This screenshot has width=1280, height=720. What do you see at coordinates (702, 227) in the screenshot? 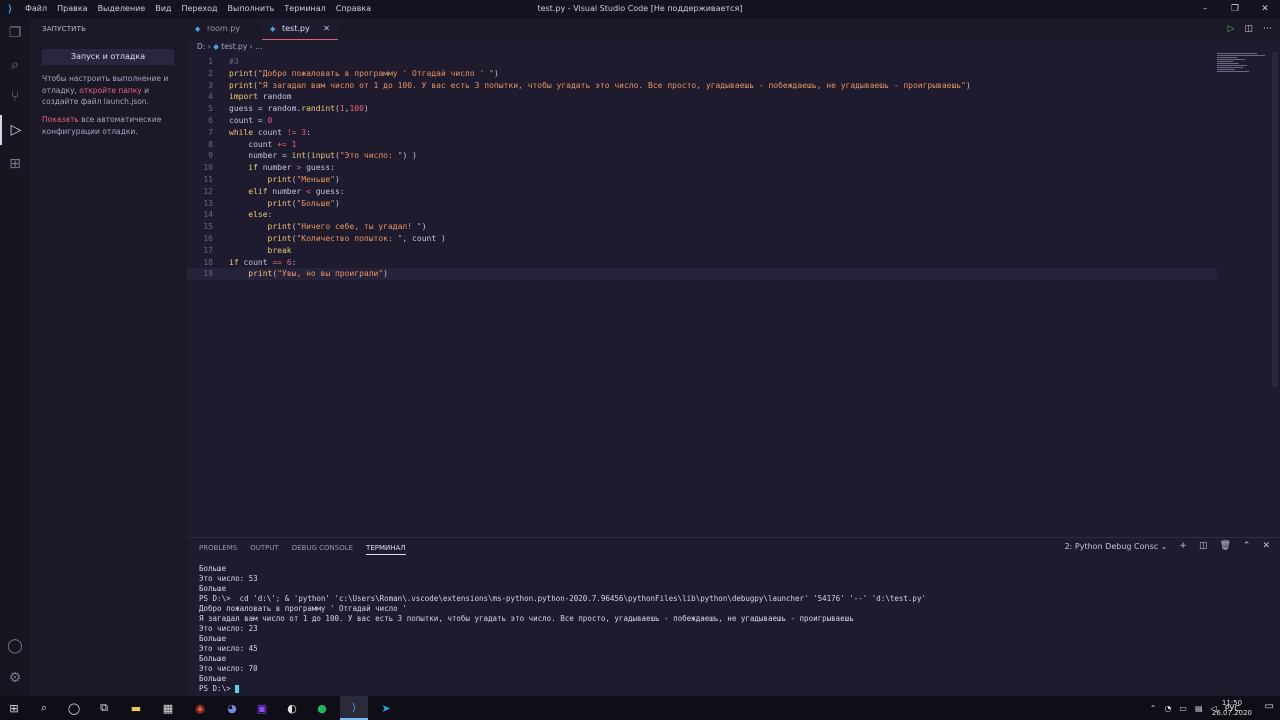
I see `code-line: 15 print("Ничего себе, ты угадал! ")` at bounding box center [702, 227].